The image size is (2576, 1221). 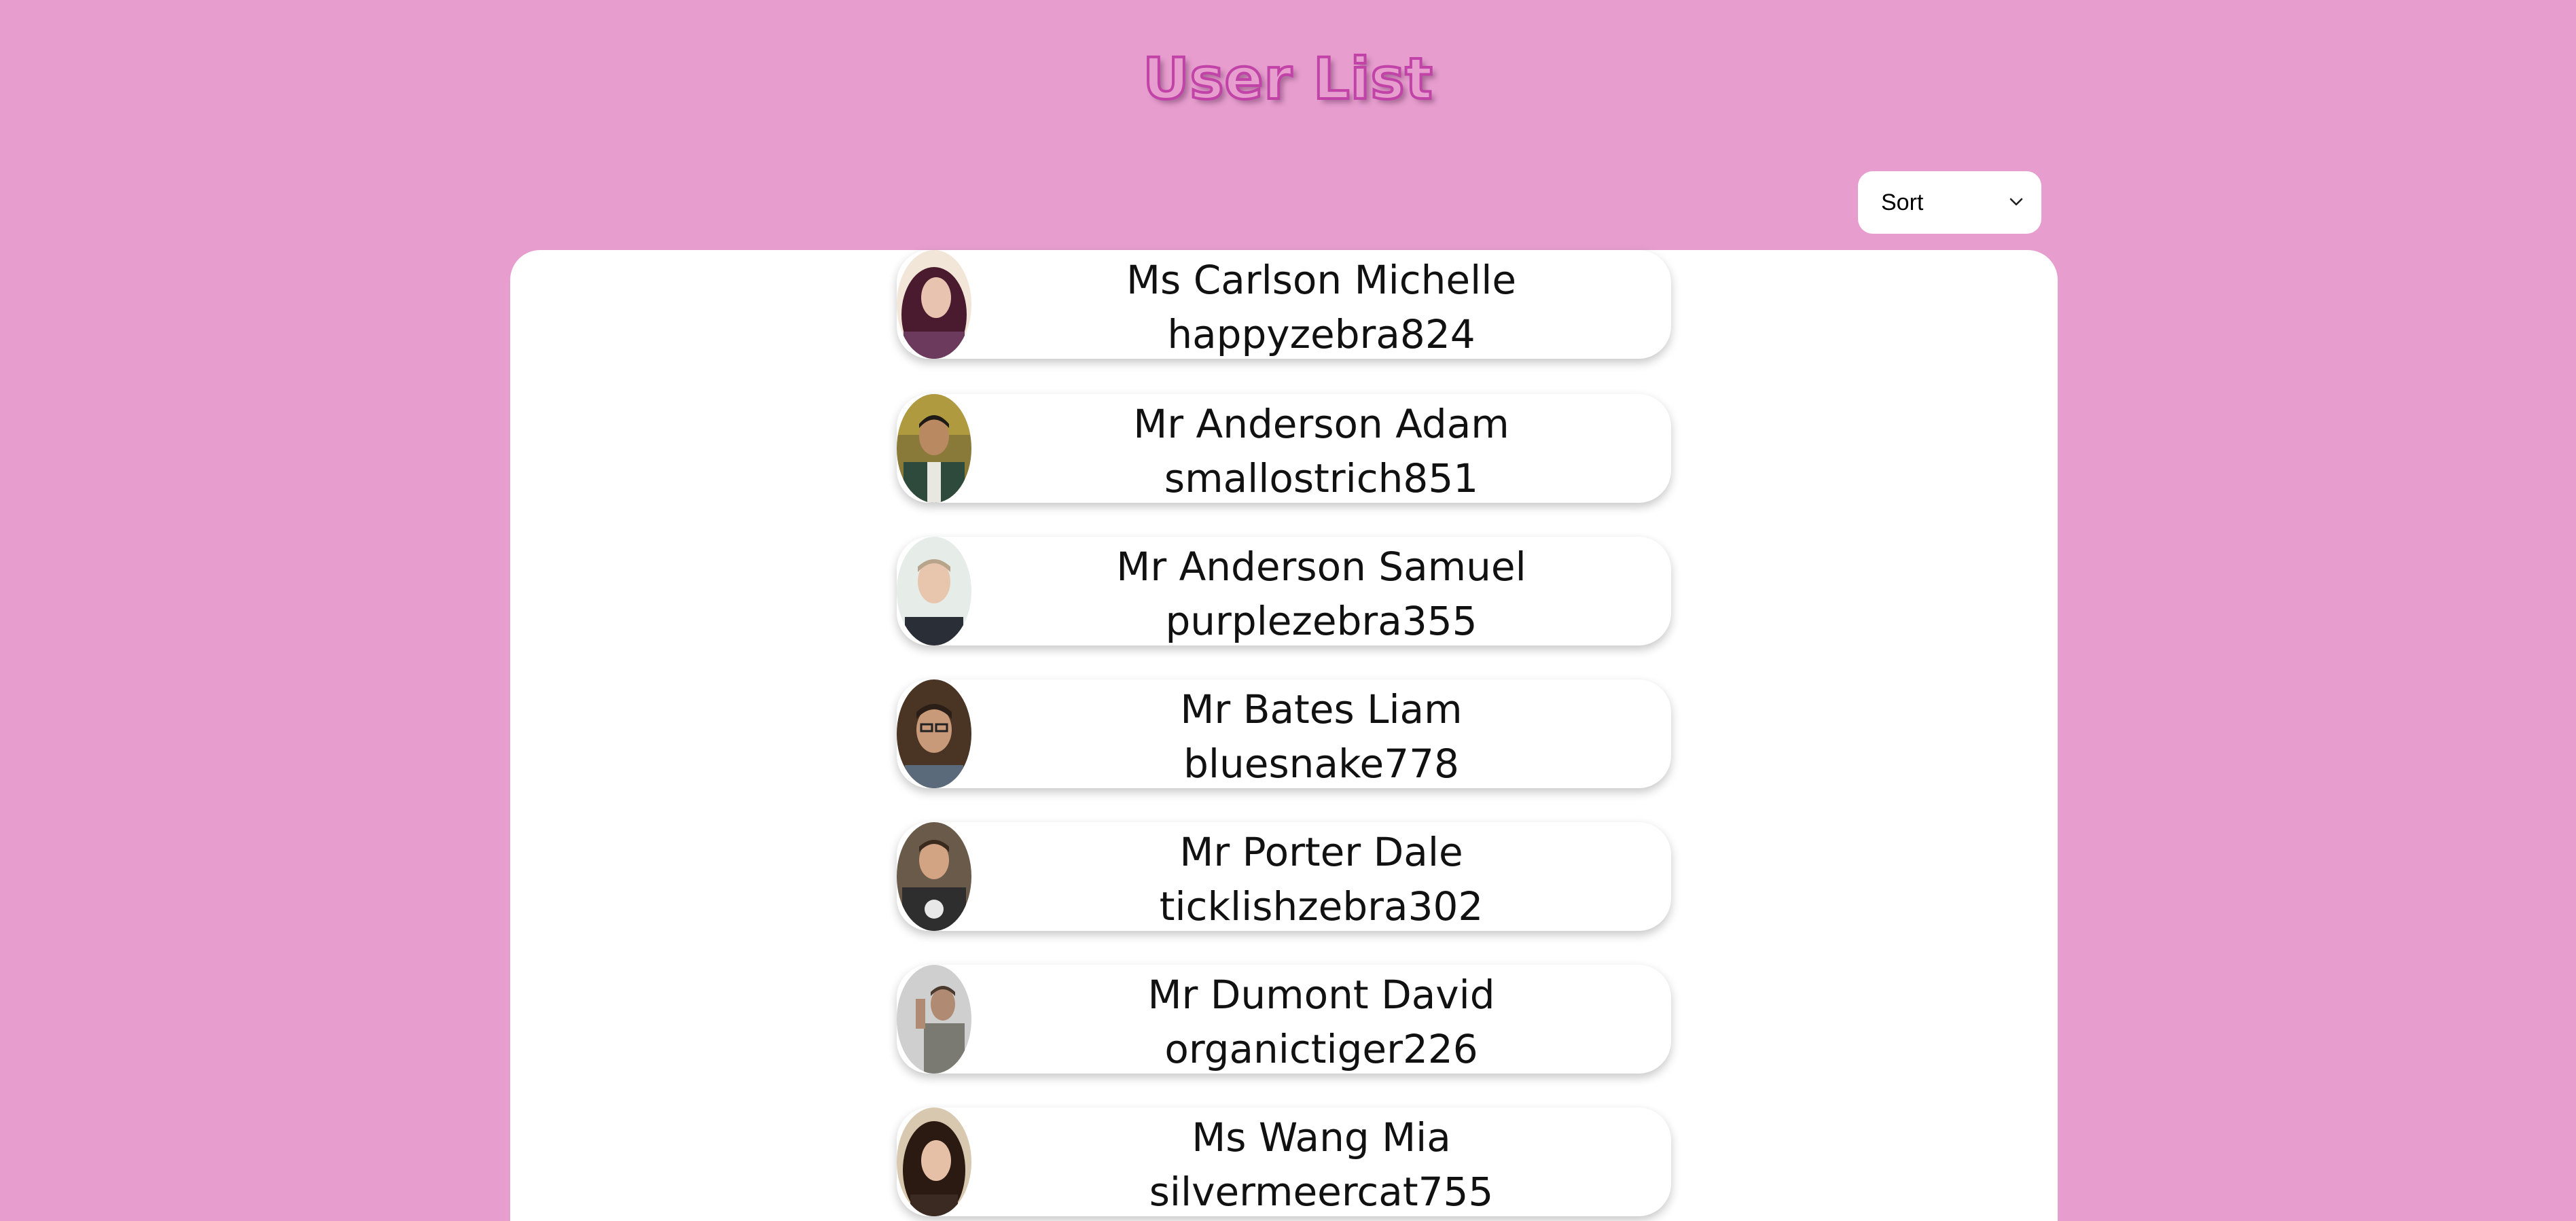 What do you see at coordinates (1321, 280) in the screenshot?
I see `user-name: Ms Carlson Michelle` at bounding box center [1321, 280].